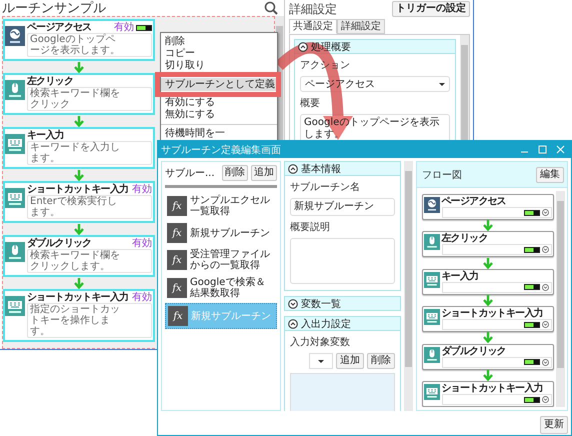 Image resolution: width=572 pixels, height=436 pixels. I want to click on flow-step-card: ダブルクリック, so click(488, 357).